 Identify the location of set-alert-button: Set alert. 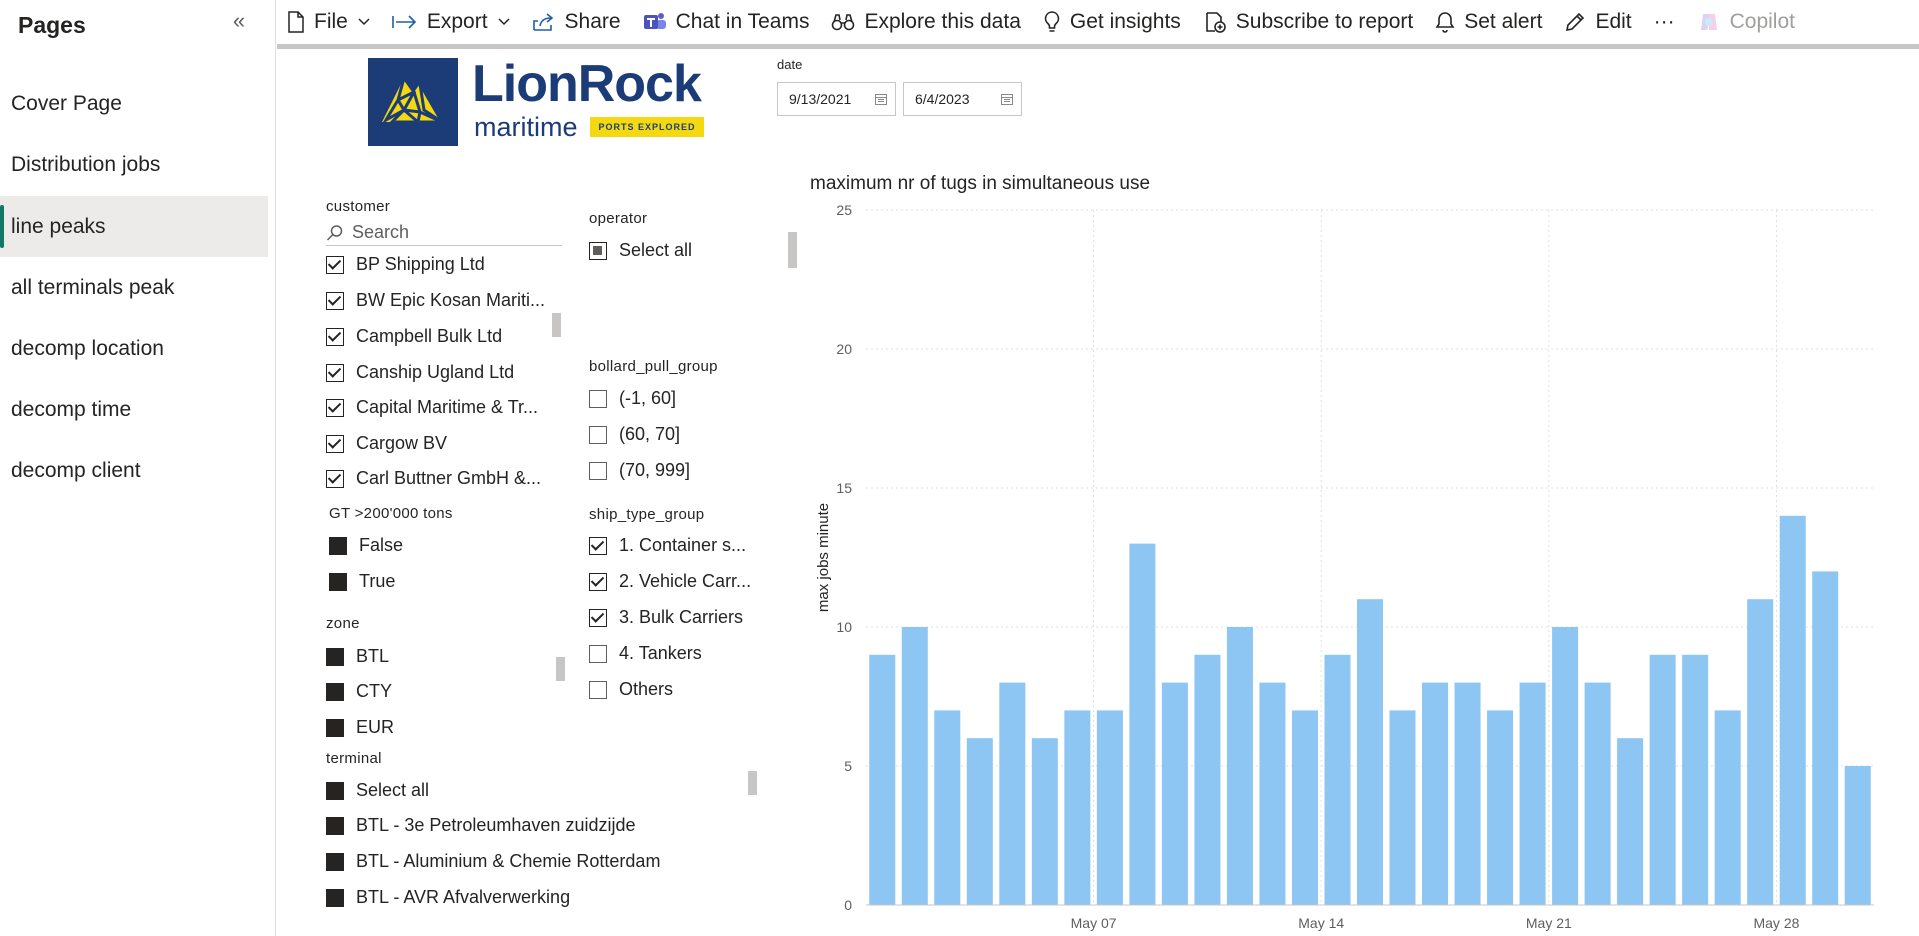
(1488, 22).